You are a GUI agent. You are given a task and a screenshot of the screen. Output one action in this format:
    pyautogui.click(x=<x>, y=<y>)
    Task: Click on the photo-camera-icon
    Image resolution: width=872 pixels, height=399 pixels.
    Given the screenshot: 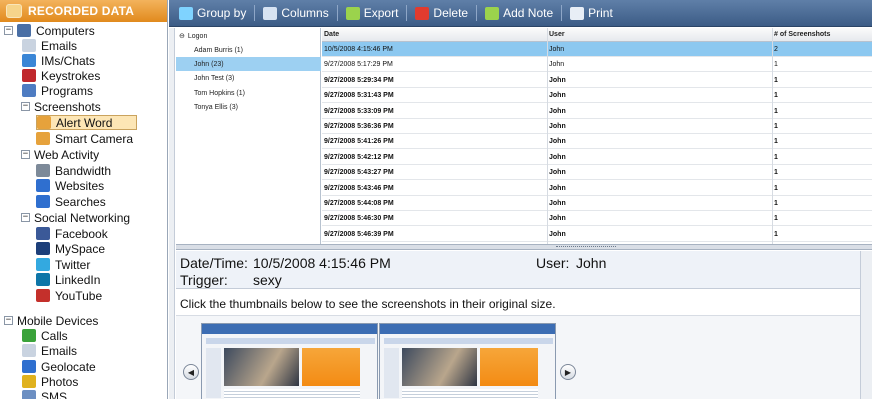 What is the action you would take?
    pyautogui.click(x=43, y=138)
    